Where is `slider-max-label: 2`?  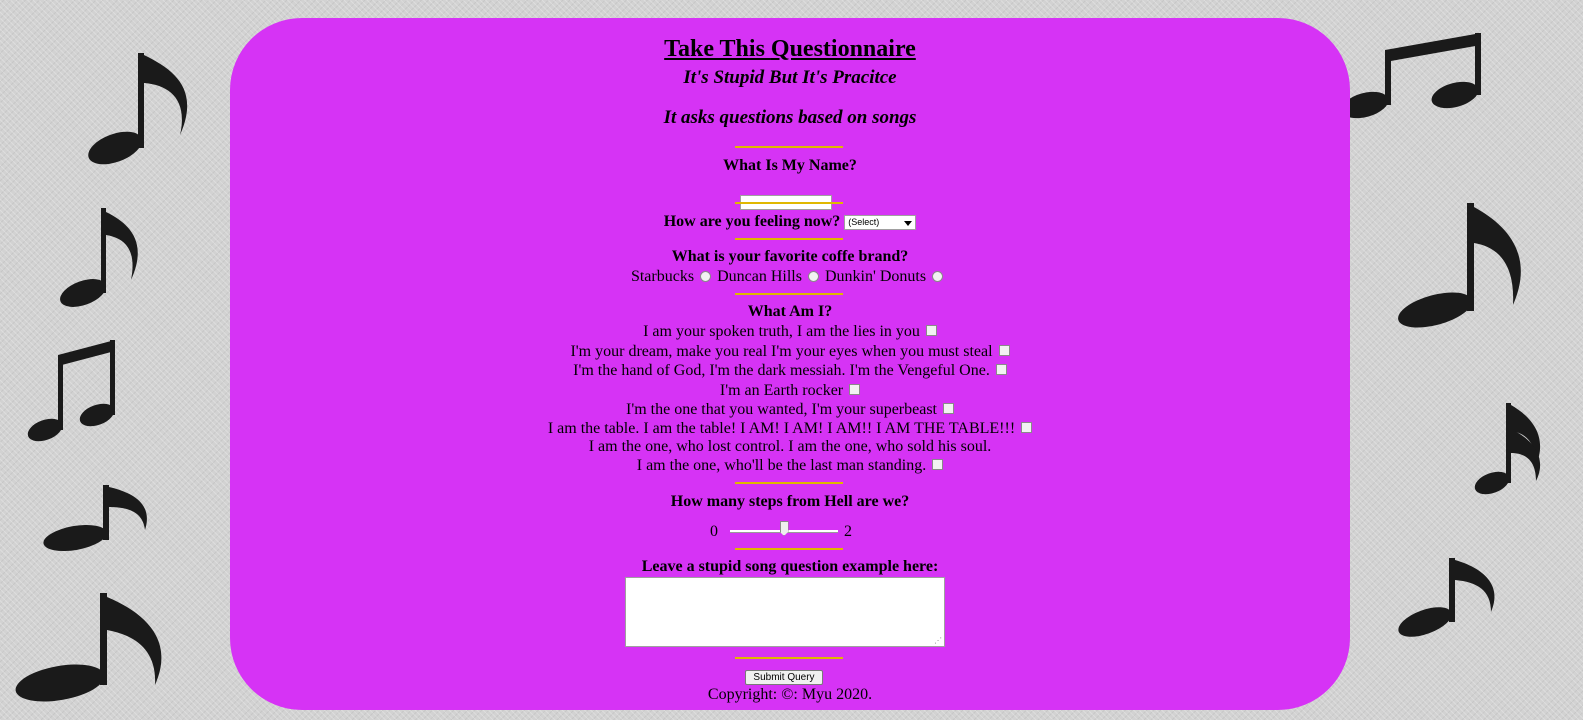
slider-max-label: 2 is located at coordinates (848, 531).